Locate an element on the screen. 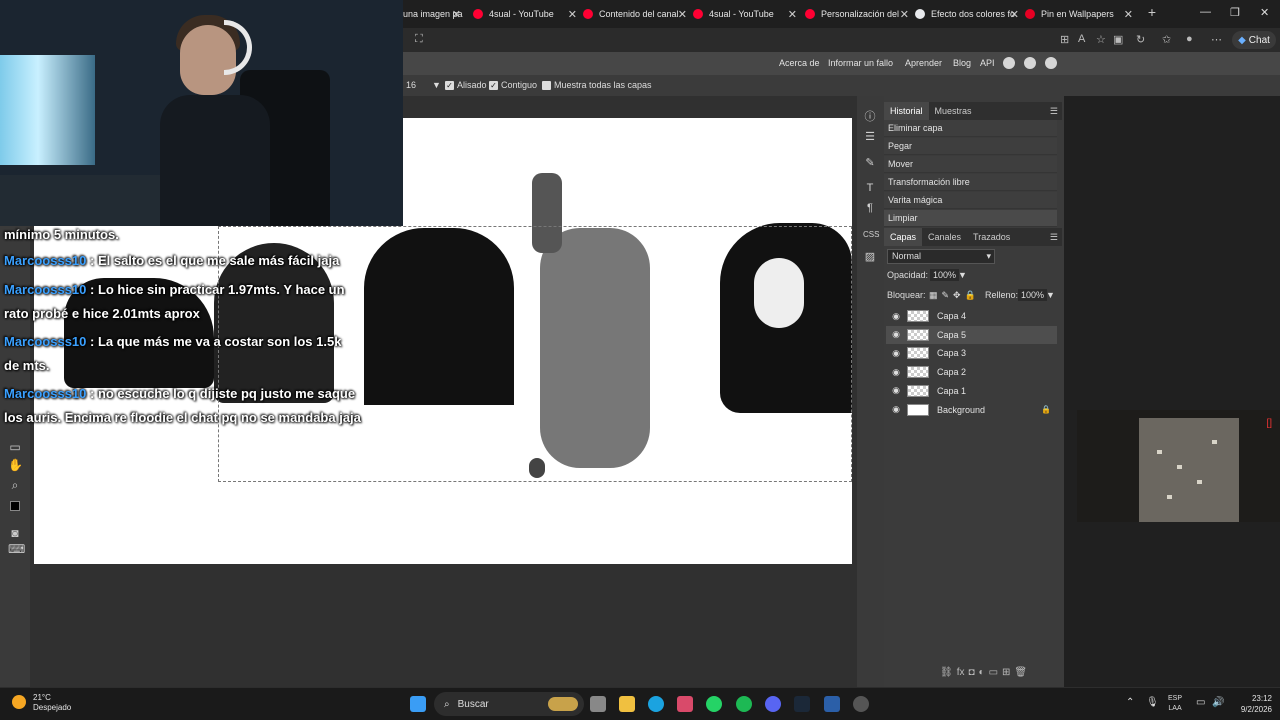 The height and width of the screenshot is (720, 1280). layer-row: ◉ Capa 4 is located at coordinates (971, 316).